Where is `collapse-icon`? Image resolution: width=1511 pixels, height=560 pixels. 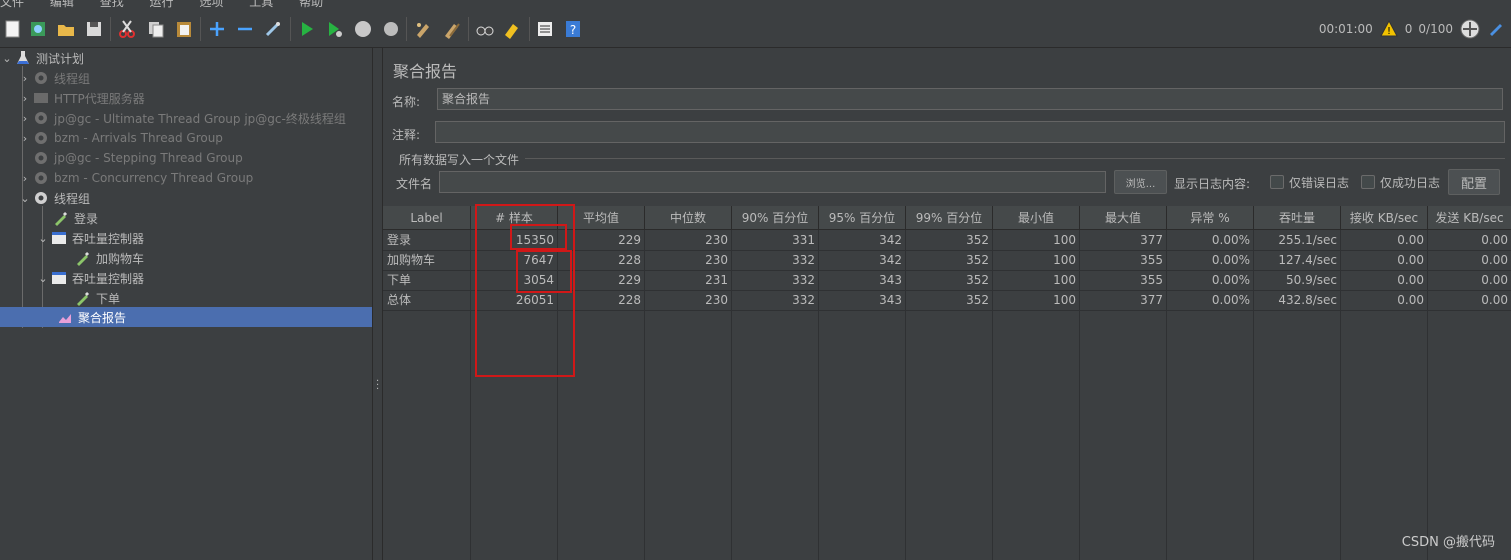
collapse-icon is located at coordinates (245, 29).